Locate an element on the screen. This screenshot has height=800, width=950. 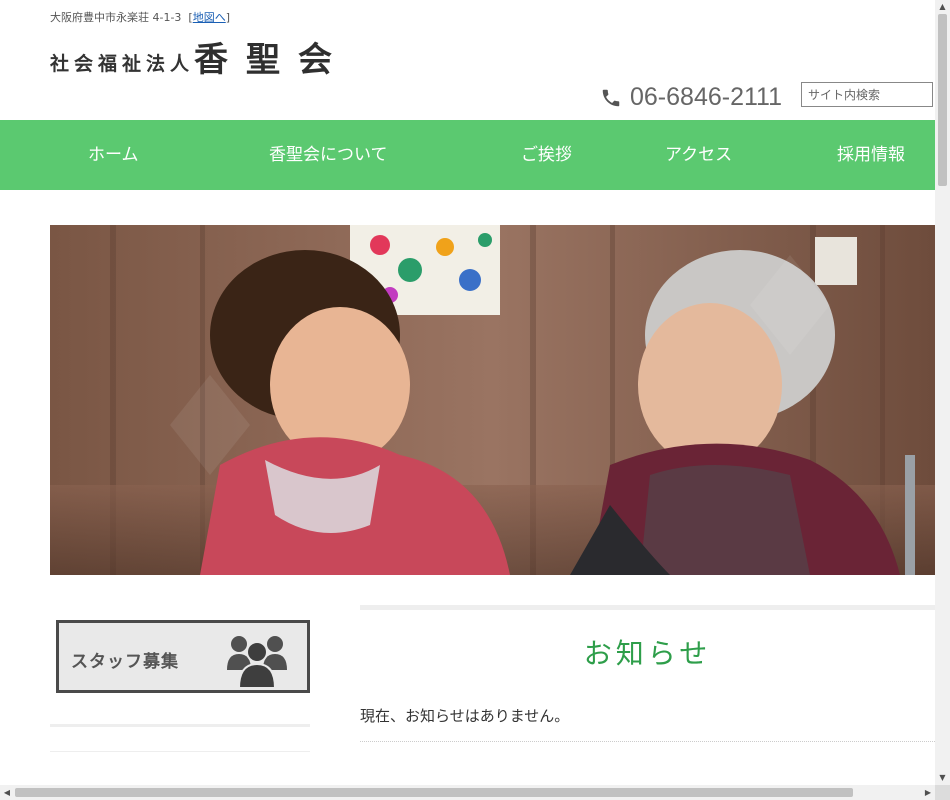
address-text: 大阪府豊中市永楽荘 4-1-3 is located at coordinates (116, 17).